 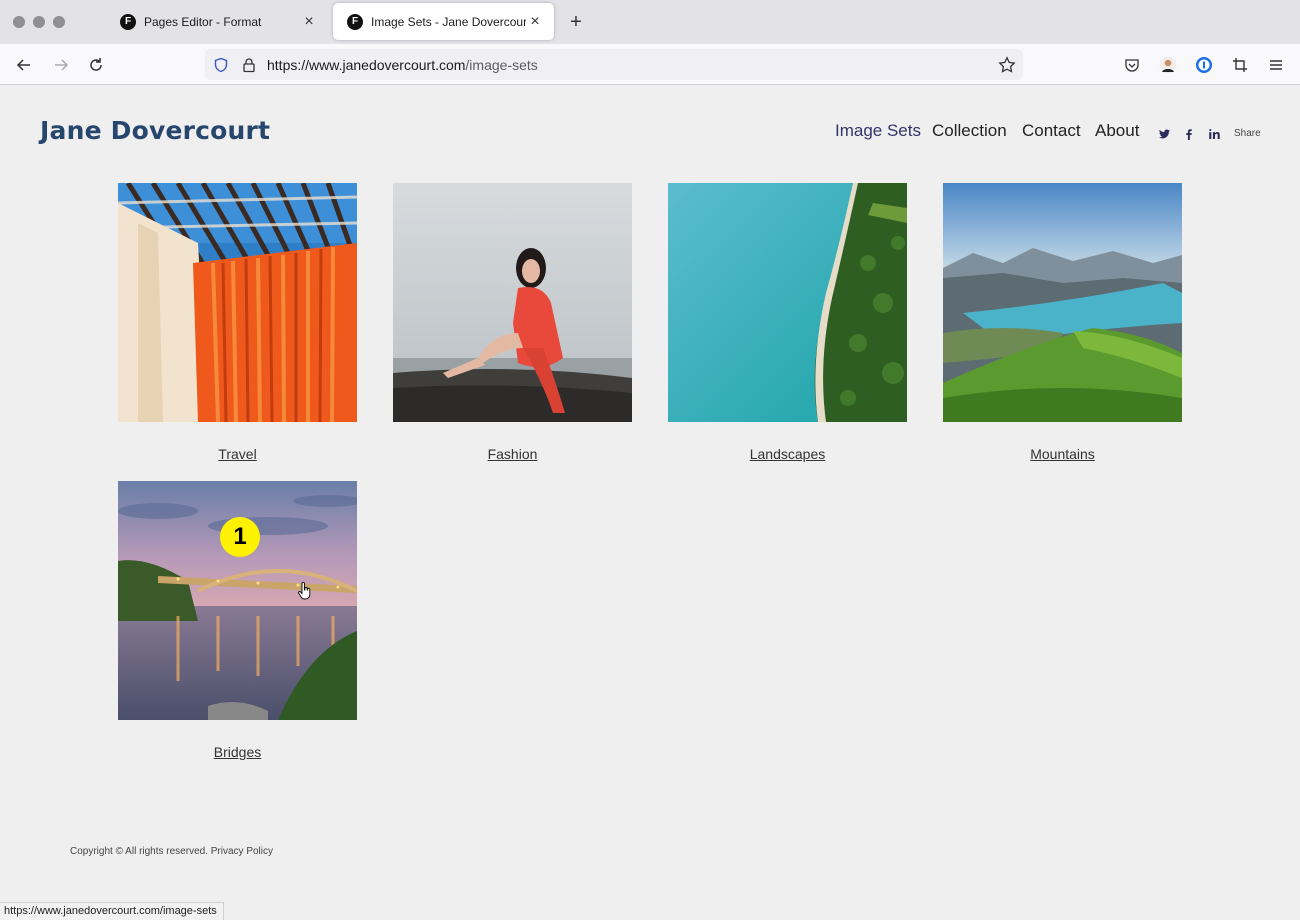 I want to click on gallery-label-landscapes: Landscapes, so click(x=787, y=454).